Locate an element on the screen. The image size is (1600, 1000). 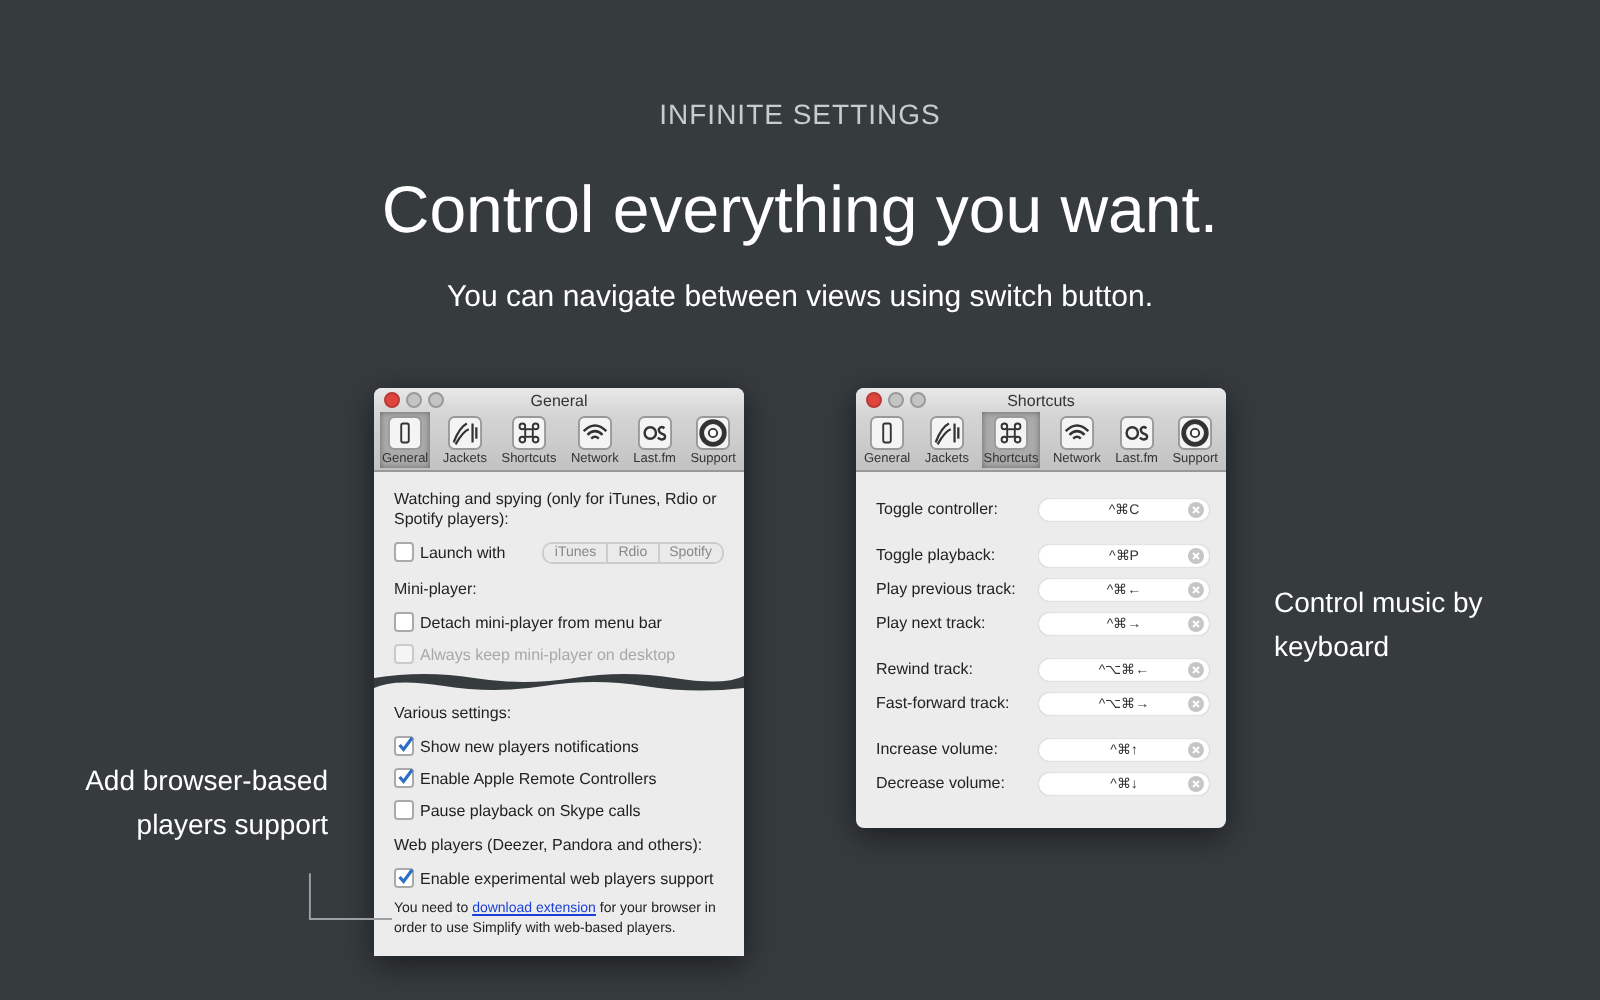
checkbox-label: Pause playback on Skype calls is located at coordinates (530, 810).